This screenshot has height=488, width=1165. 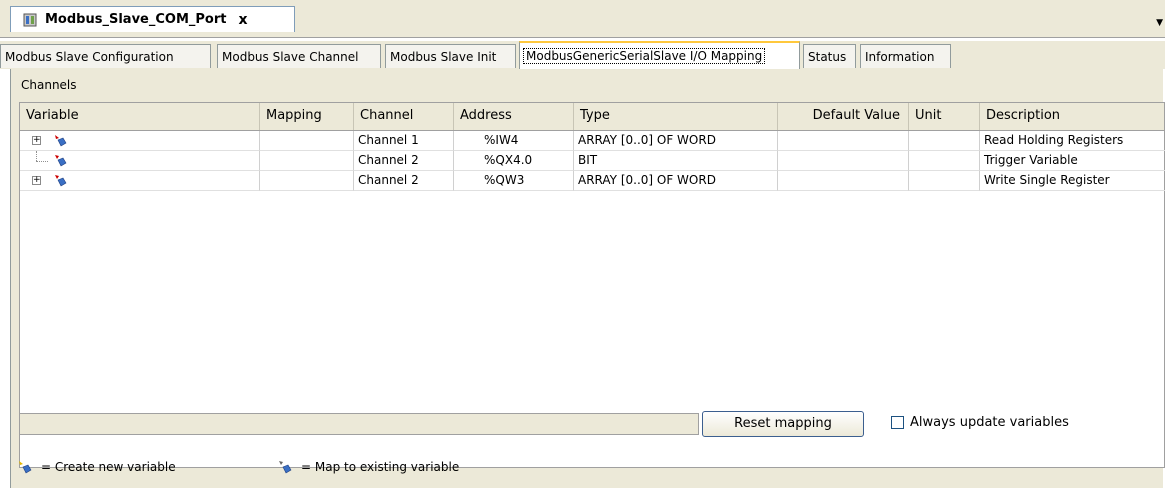 I want to click on always-update-label: Always update variables, so click(x=989, y=422).